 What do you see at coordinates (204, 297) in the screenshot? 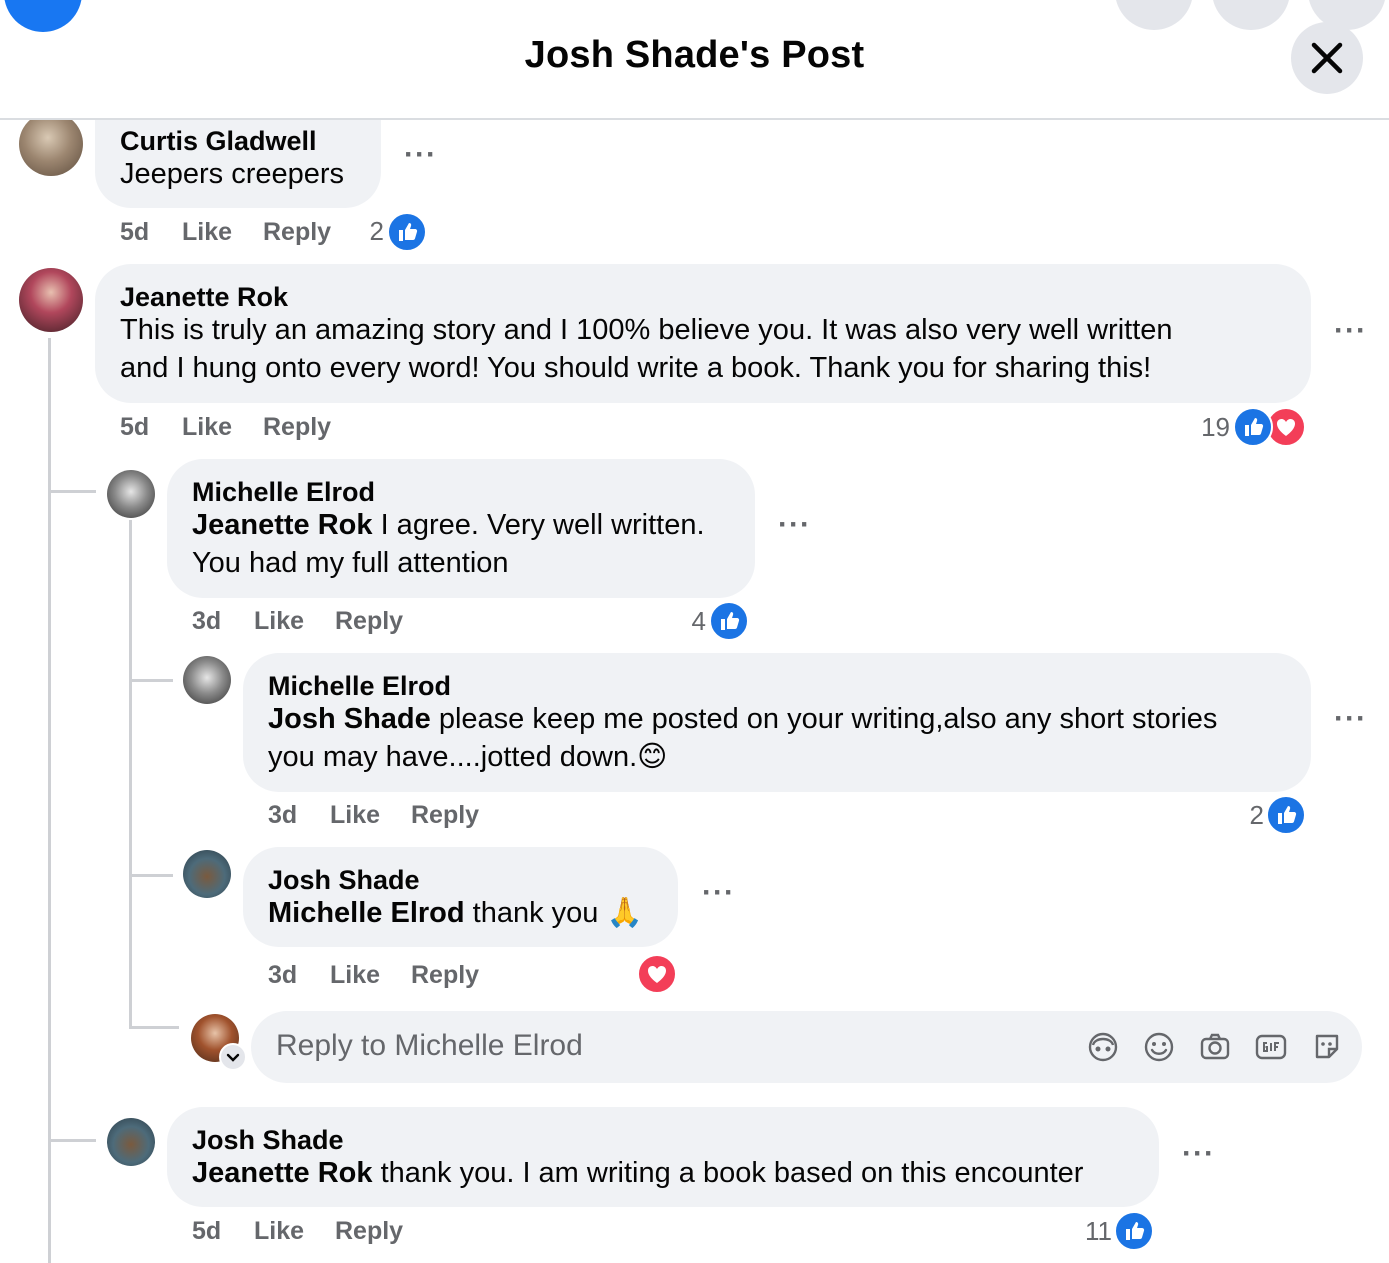
I see `comment-author: Jeanette Rok` at bounding box center [204, 297].